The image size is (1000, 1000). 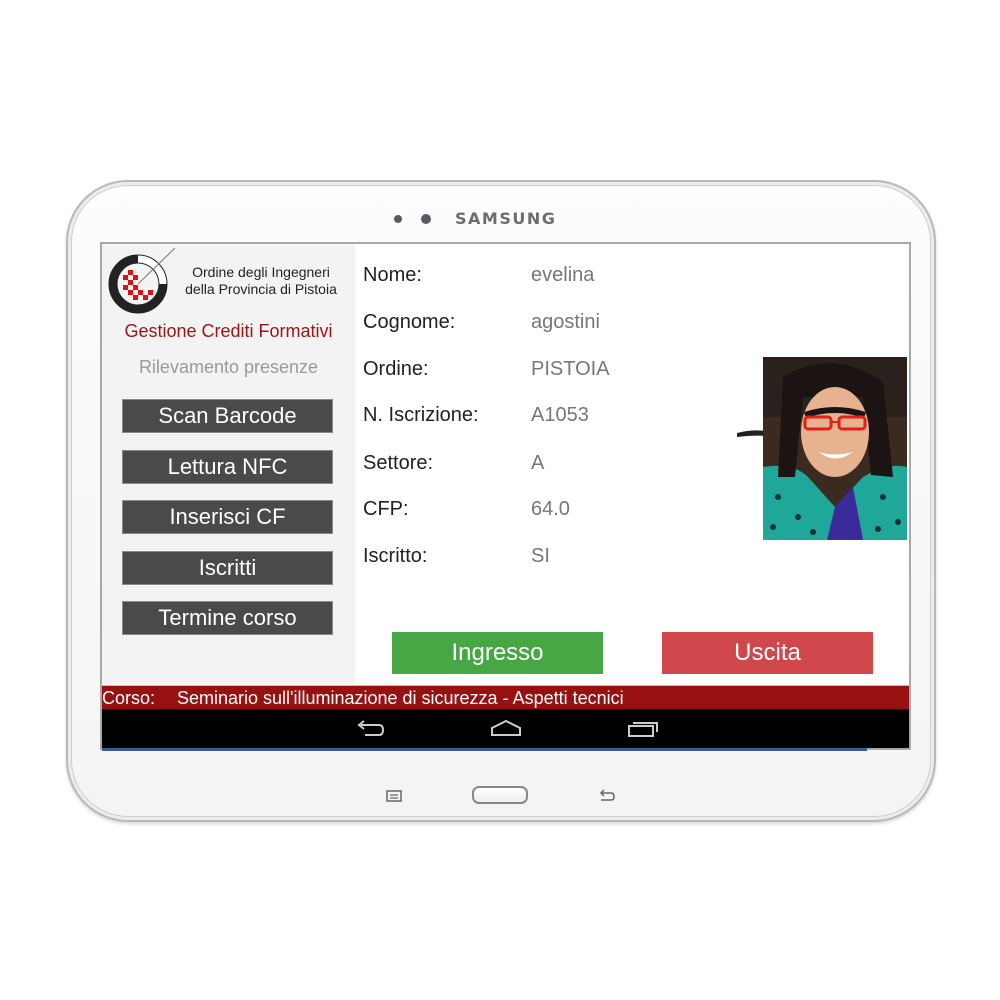 What do you see at coordinates (500, 795) in the screenshot?
I see `home-hardware-button` at bounding box center [500, 795].